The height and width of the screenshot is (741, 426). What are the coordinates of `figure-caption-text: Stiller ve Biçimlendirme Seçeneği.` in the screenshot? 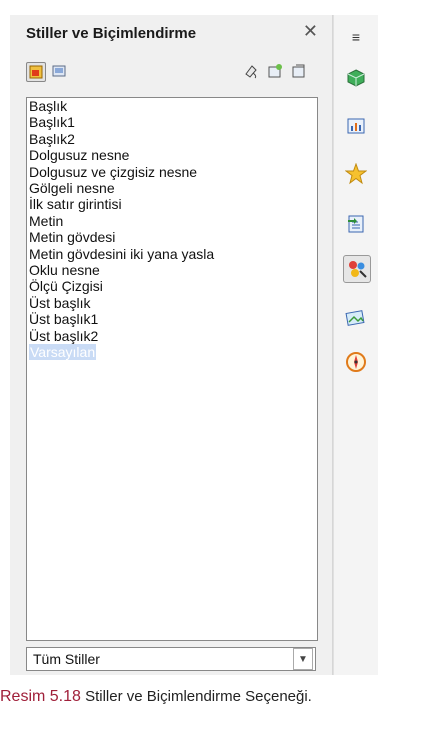 It's located at (198, 696).